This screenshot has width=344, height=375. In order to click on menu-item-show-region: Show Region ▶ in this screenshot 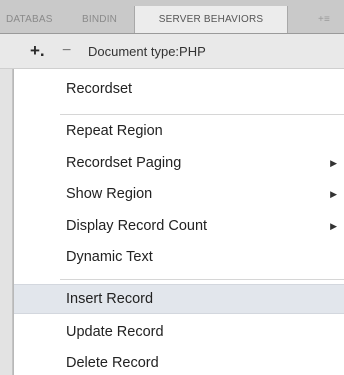, I will do `click(179, 194)`.